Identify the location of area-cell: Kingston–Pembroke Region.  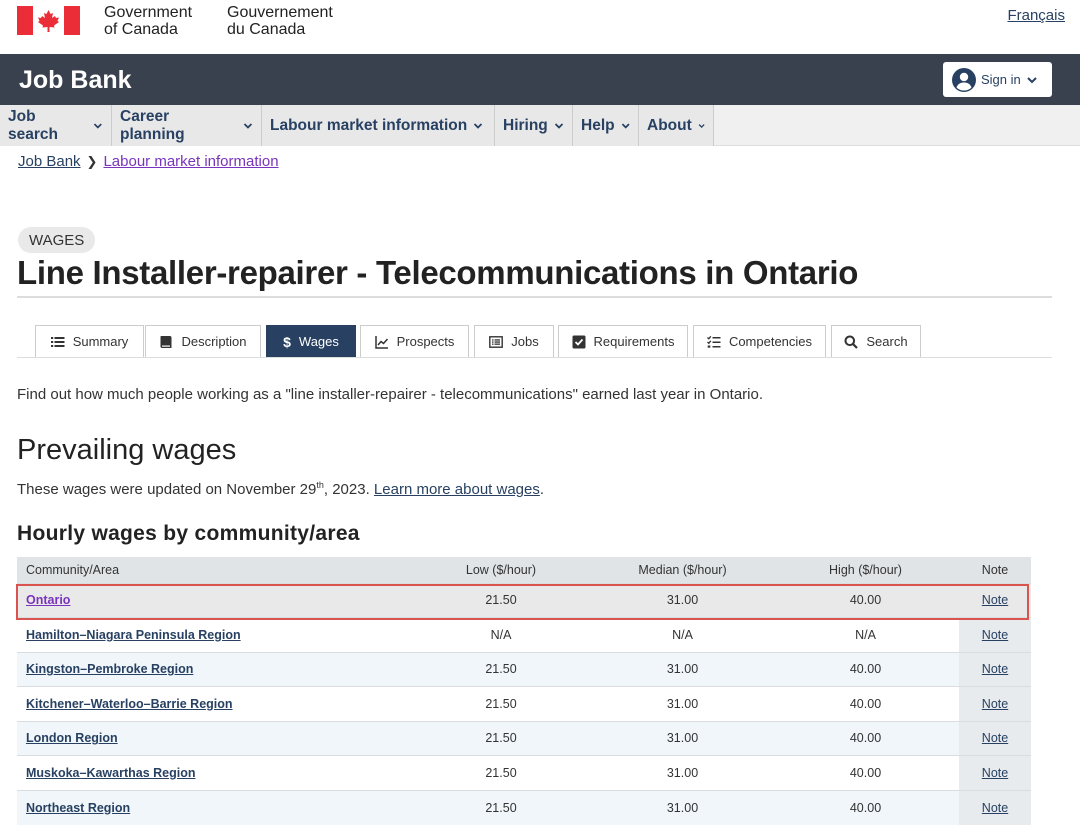
(213, 669).